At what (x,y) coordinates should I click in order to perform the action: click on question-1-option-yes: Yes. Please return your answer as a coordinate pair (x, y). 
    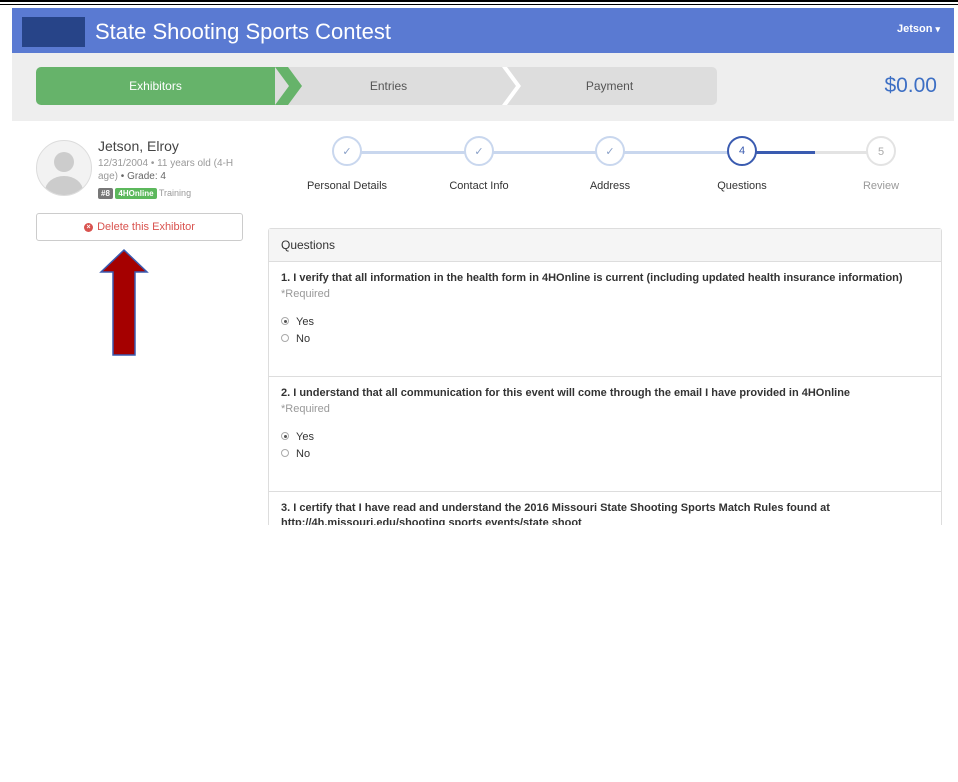
    Looking at the image, I should click on (605, 322).